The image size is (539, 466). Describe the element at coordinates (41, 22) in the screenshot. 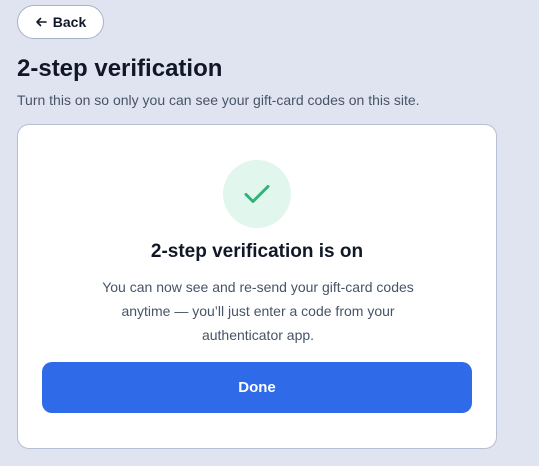

I see `arrow-left-icon` at that location.